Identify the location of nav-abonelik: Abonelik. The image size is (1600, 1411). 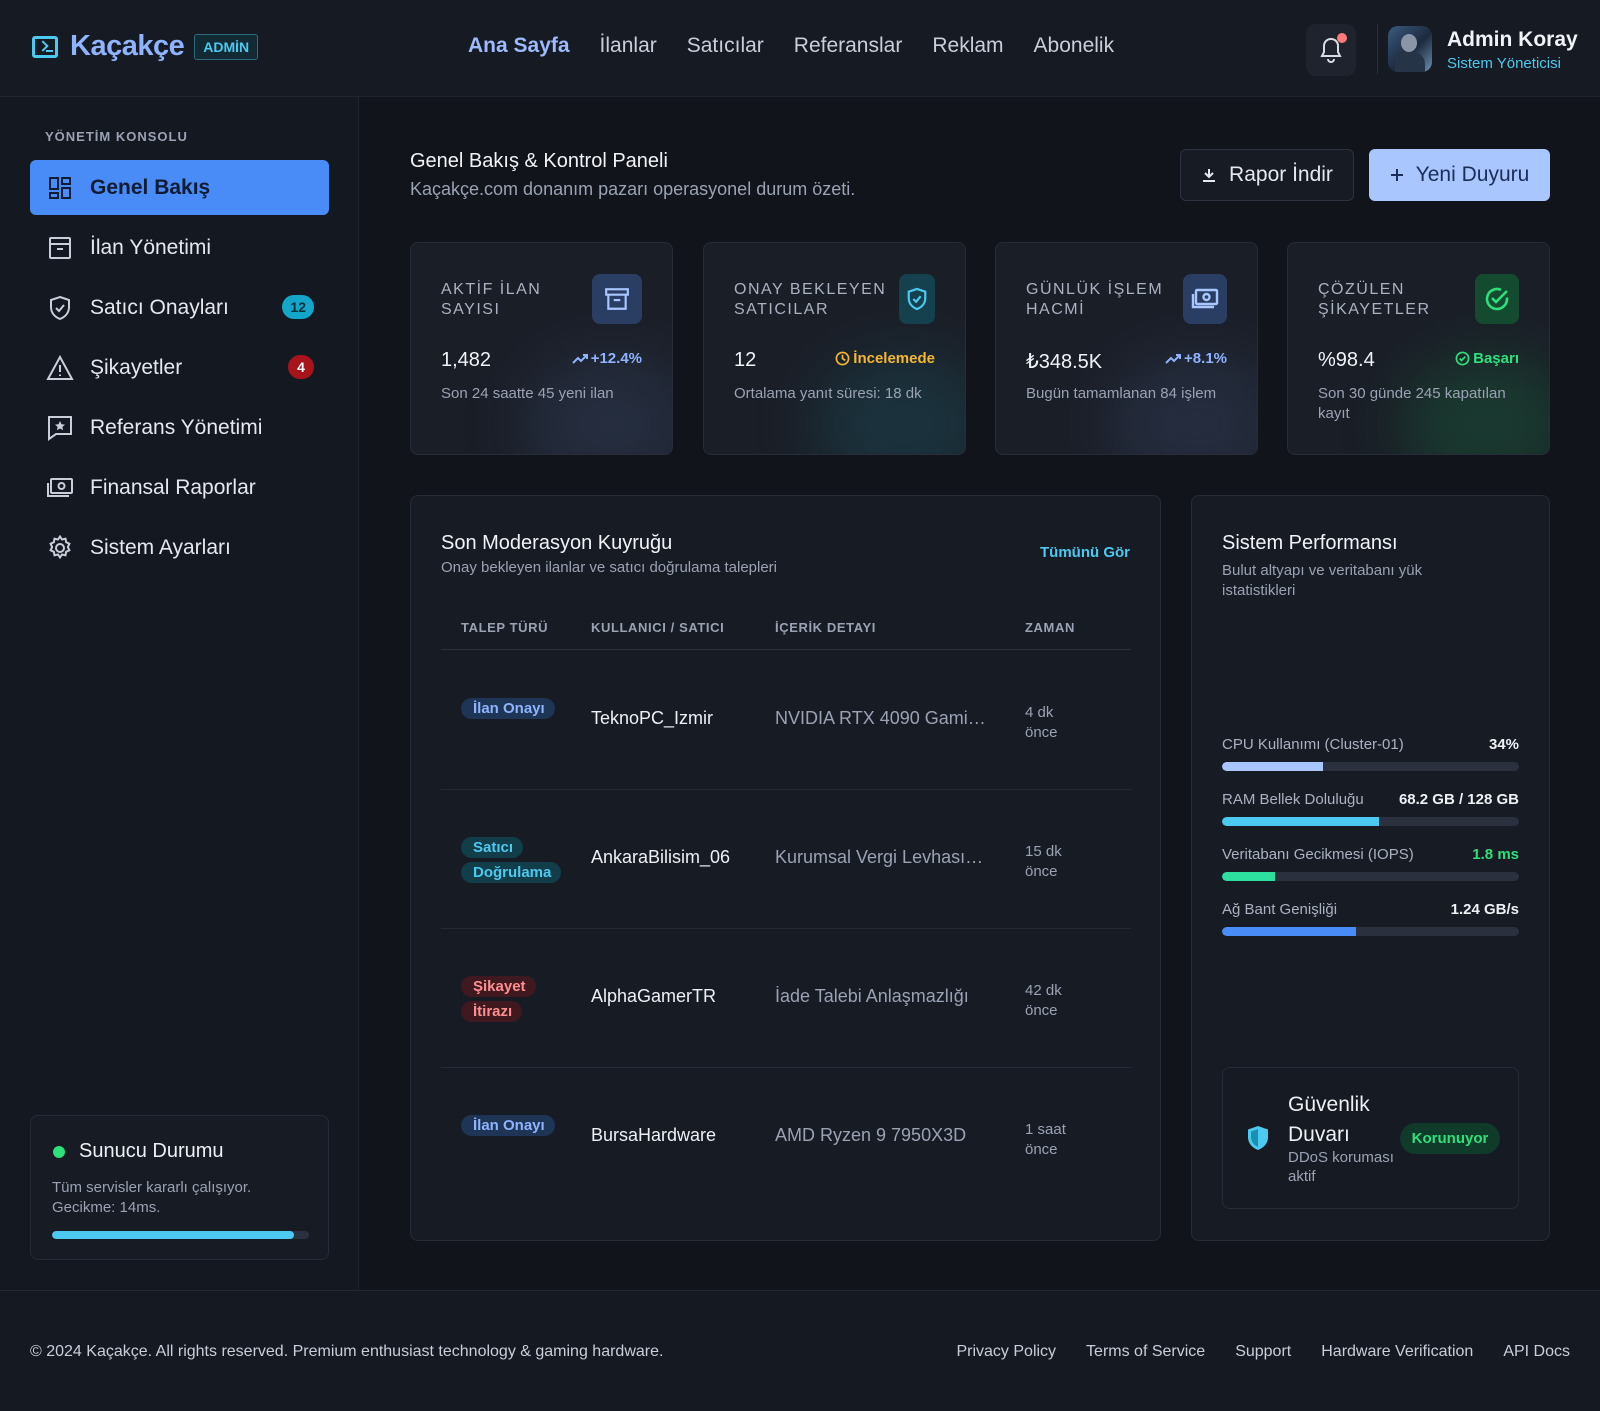
(1074, 46).